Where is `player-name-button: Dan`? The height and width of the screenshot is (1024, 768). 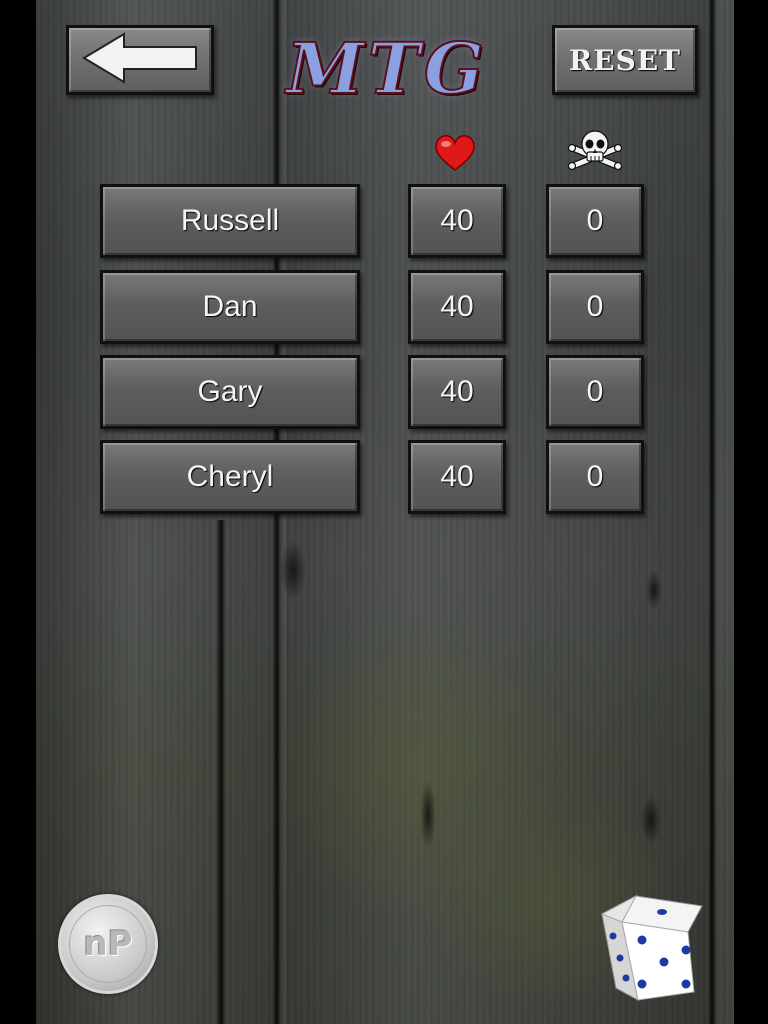 player-name-button: Dan is located at coordinates (230, 307).